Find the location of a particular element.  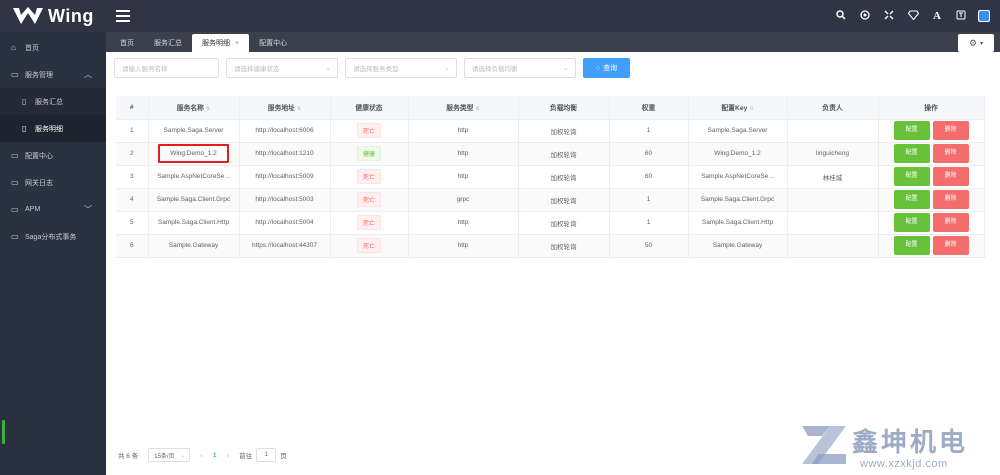

sidebar-item-config-center: ▭ 配置中心 is located at coordinates (53, 155).